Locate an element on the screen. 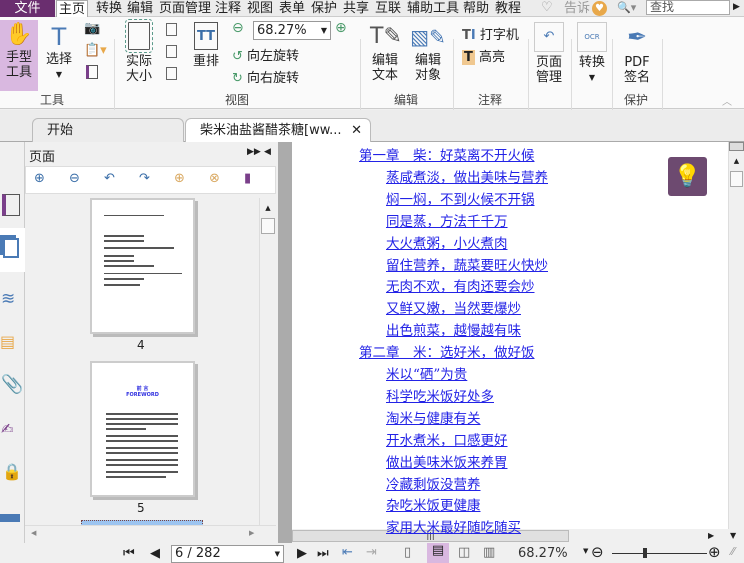  reduce-thumbnail-icon: ⊖ is located at coordinates (74, 178).